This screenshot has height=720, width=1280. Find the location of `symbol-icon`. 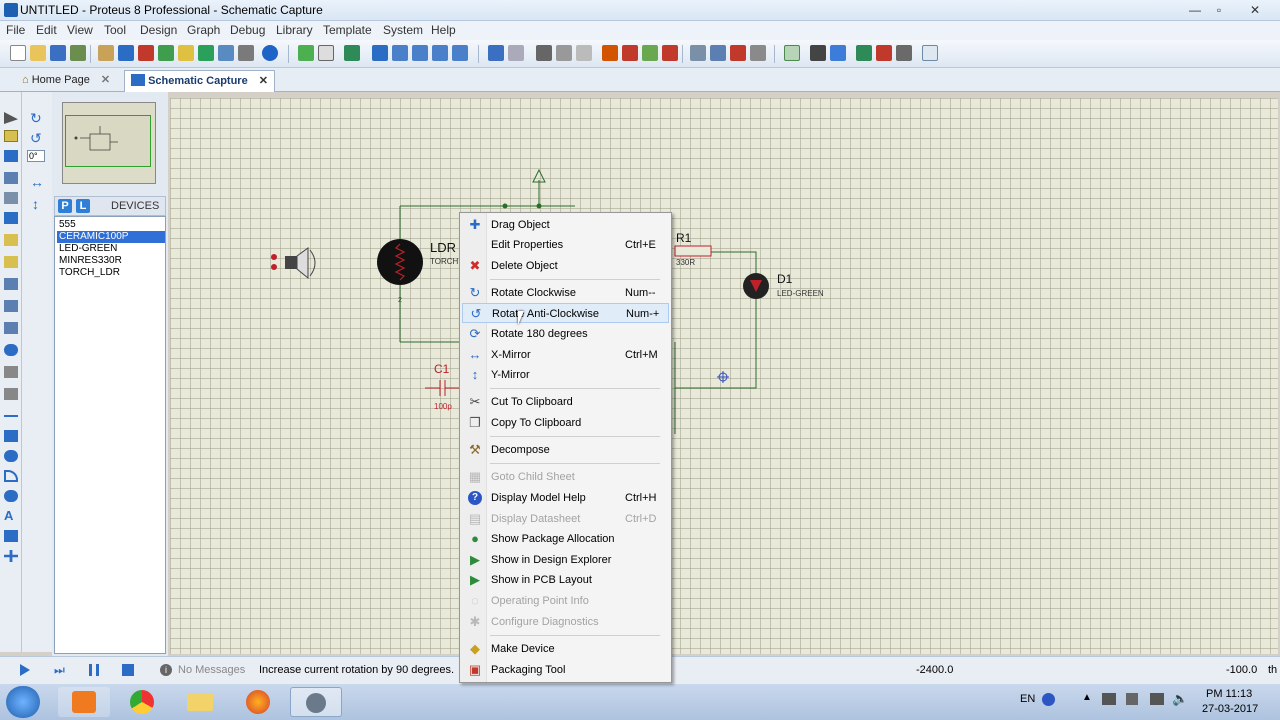

symbol-icon is located at coordinates (11, 536).